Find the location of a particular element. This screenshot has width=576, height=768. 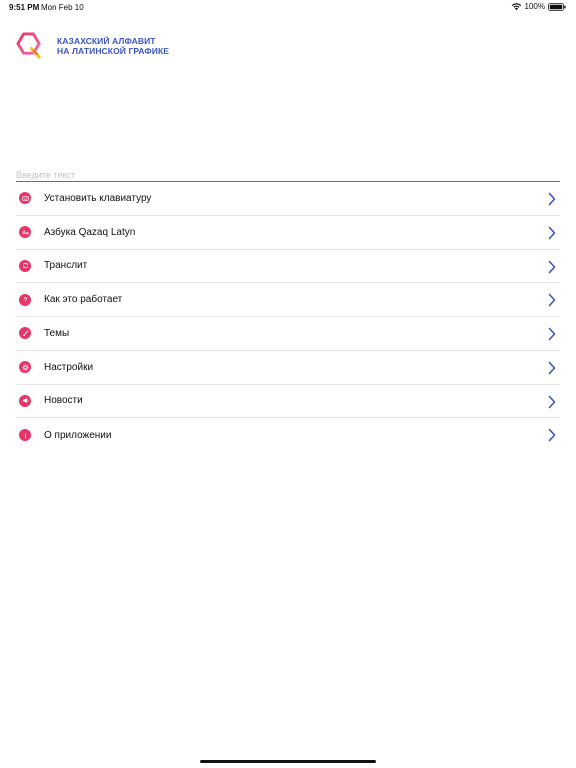

app-header: КАЗАХСКИЙ АЛФАВИТ НА ЛАТИНСКОЙ ГРАФИКЕ is located at coordinates (92, 45).